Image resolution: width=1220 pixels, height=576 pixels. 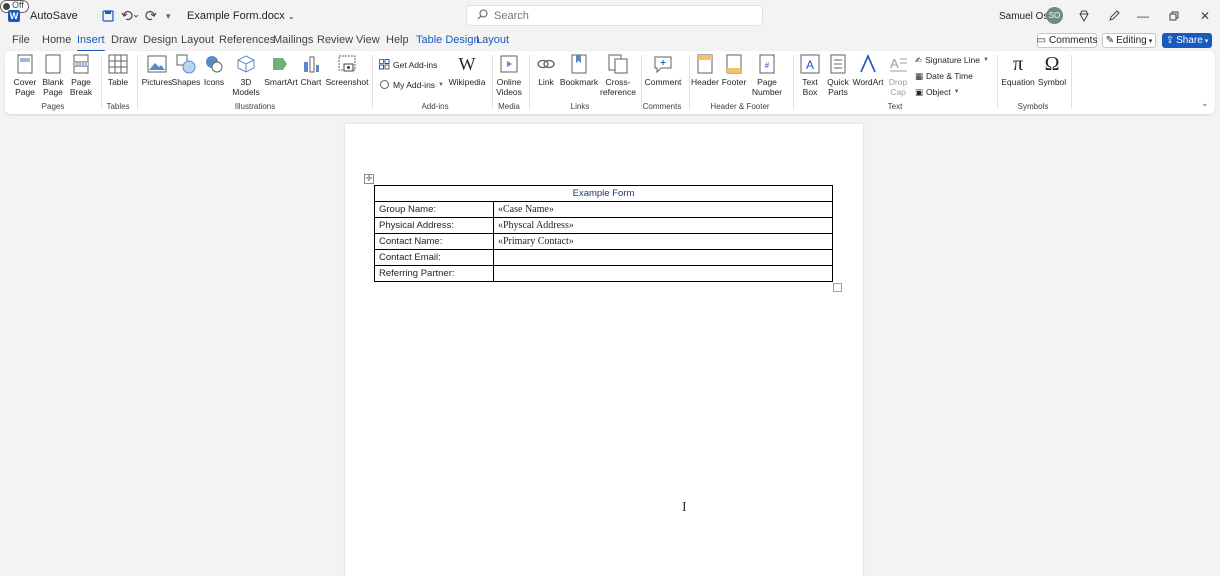 What do you see at coordinates (434, 273) in the screenshot?
I see `row-label: Referring Partner:` at bounding box center [434, 273].